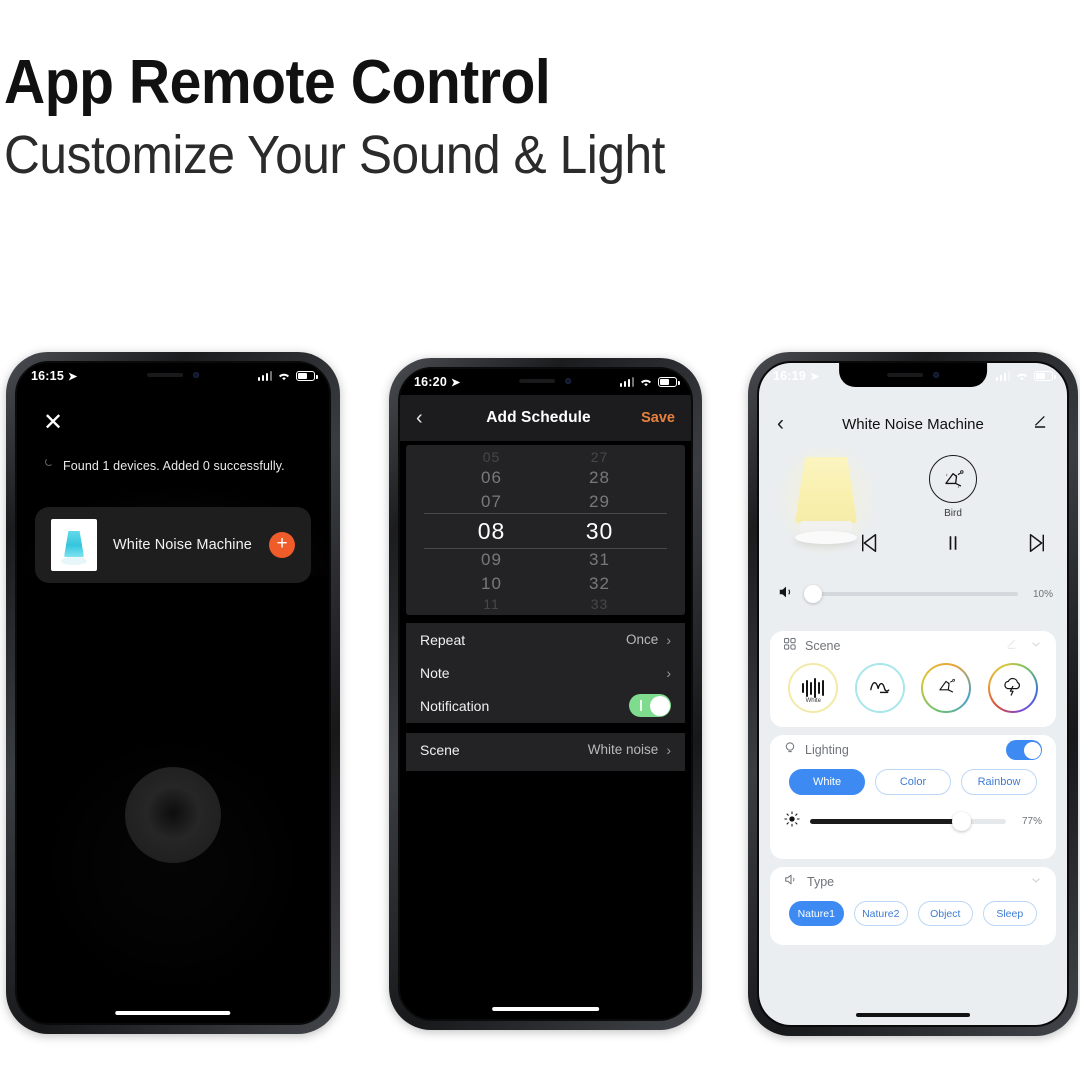  Describe the element at coordinates (282, 545) in the screenshot. I see `add-device-button: +` at that location.